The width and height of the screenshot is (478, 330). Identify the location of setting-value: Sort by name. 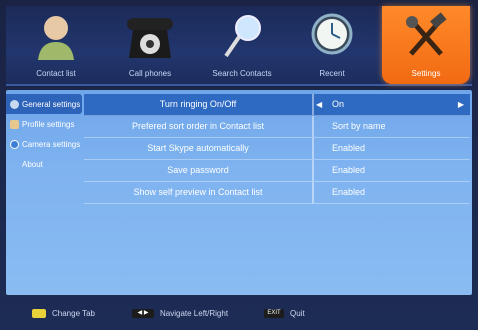
(359, 126).